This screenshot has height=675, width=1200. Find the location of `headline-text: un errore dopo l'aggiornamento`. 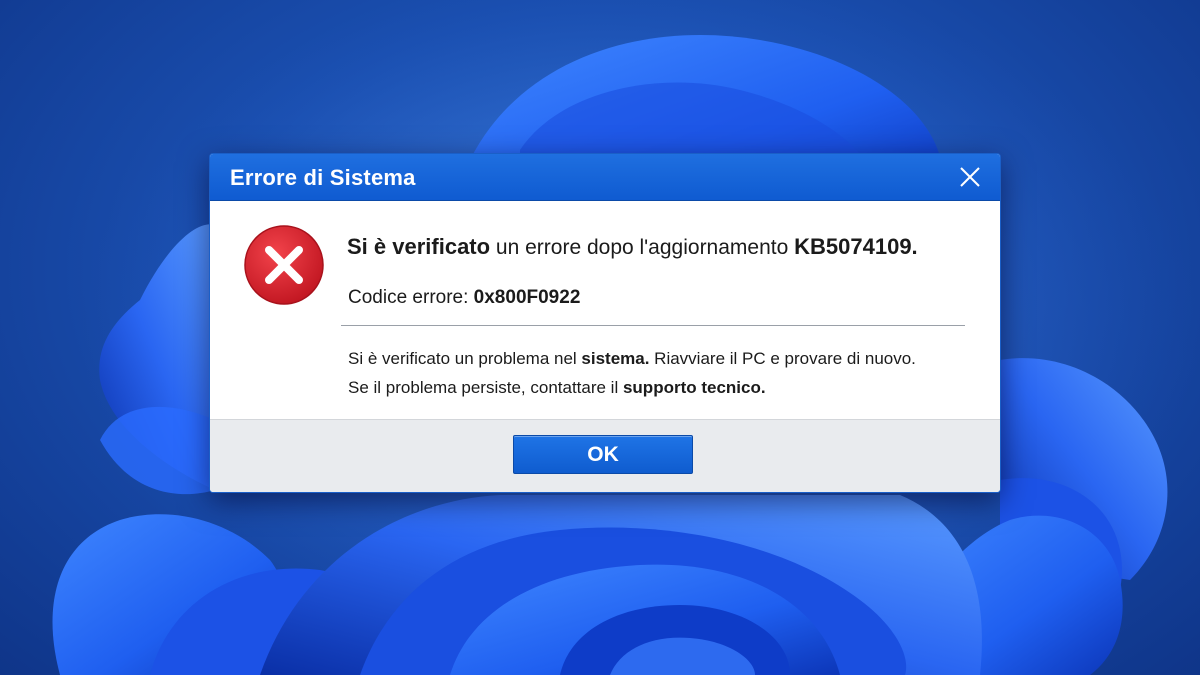

headline-text: un errore dopo l'aggiornamento is located at coordinates (642, 247).